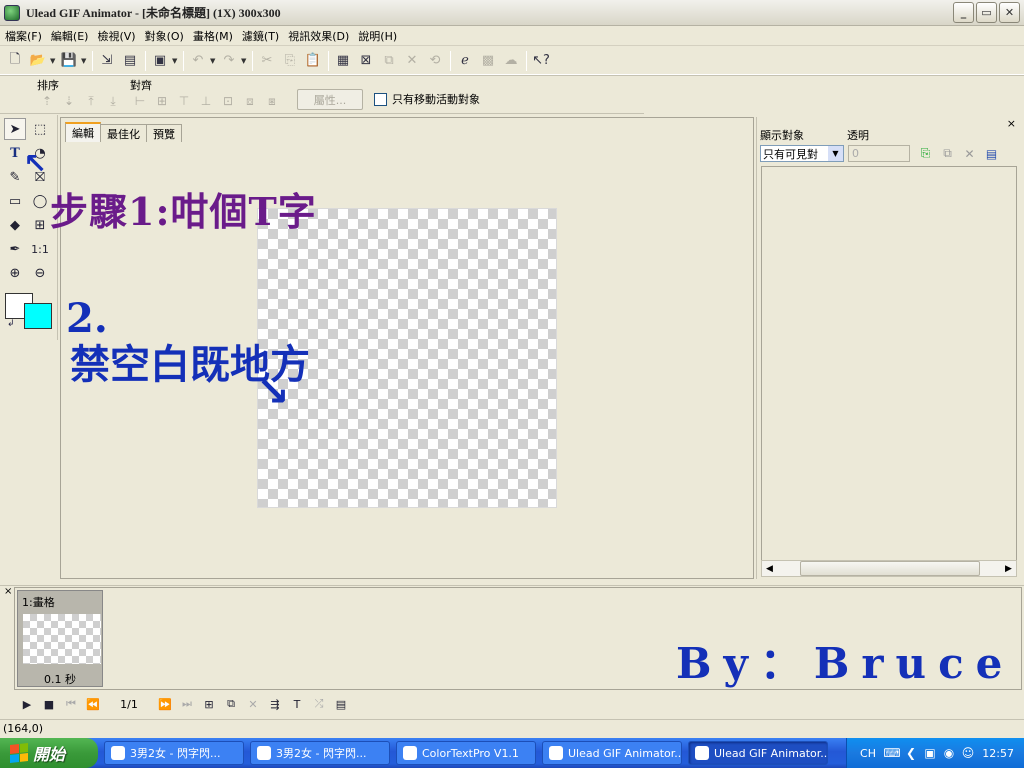 The width and height of the screenshot is (1024, 768). I want to click on tab-edit: 編輯, so click(83, 132).